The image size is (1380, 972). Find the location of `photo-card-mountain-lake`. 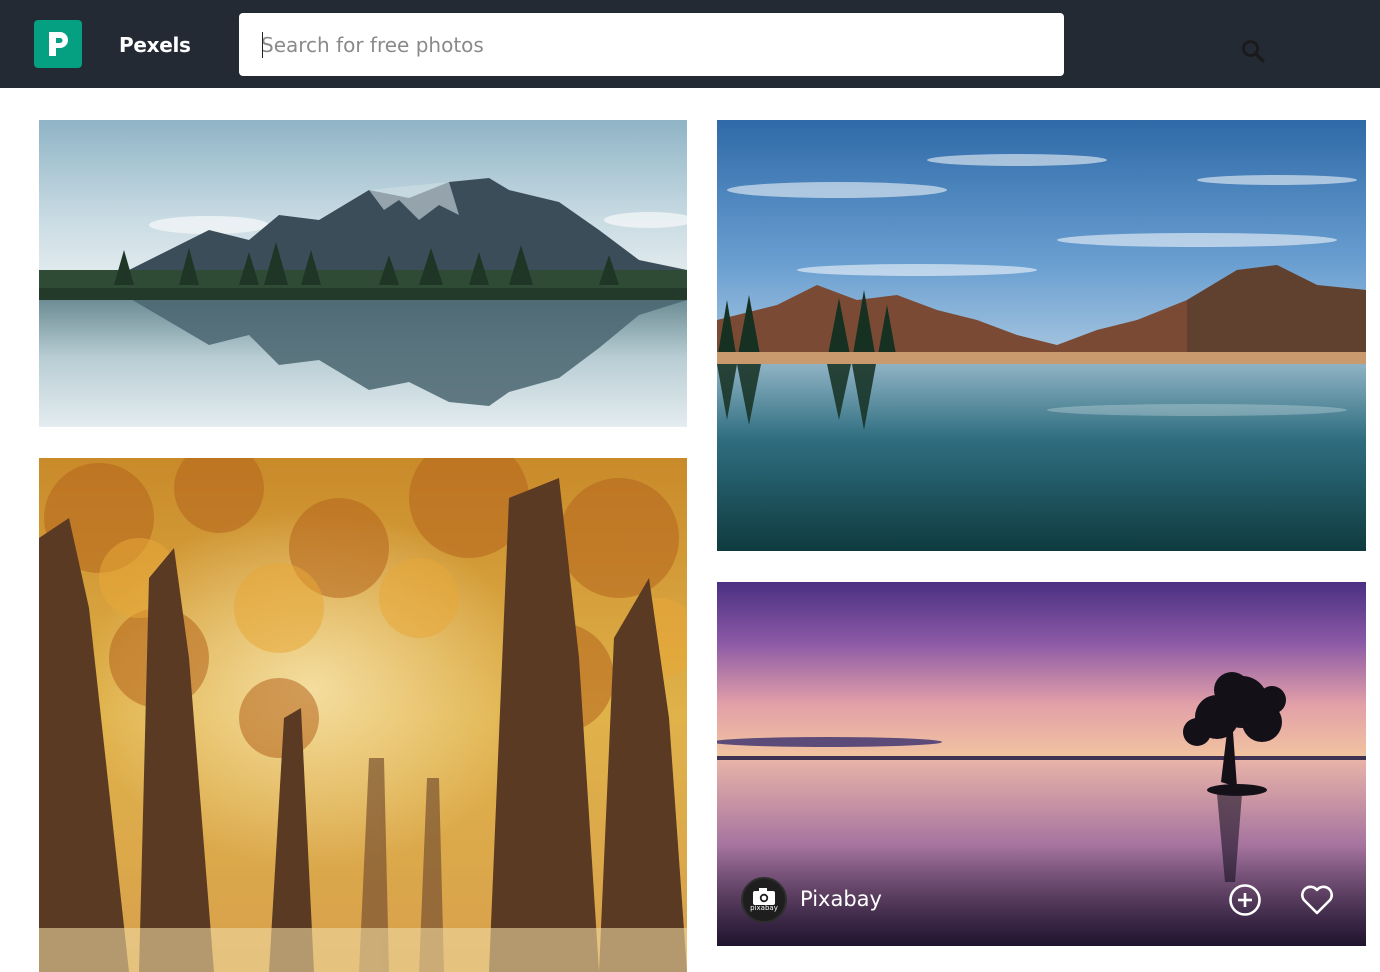

photo-card-mountain-lake is located at coordinates (363, 273).